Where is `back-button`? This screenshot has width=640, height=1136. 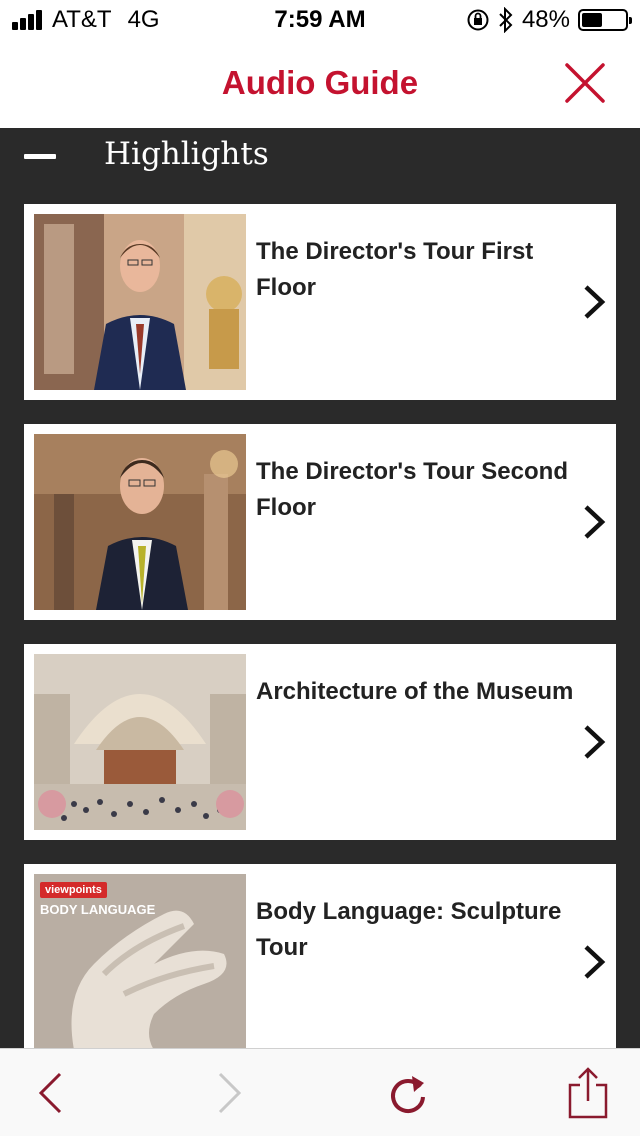
back-button is located at coordinates (50, 1093).